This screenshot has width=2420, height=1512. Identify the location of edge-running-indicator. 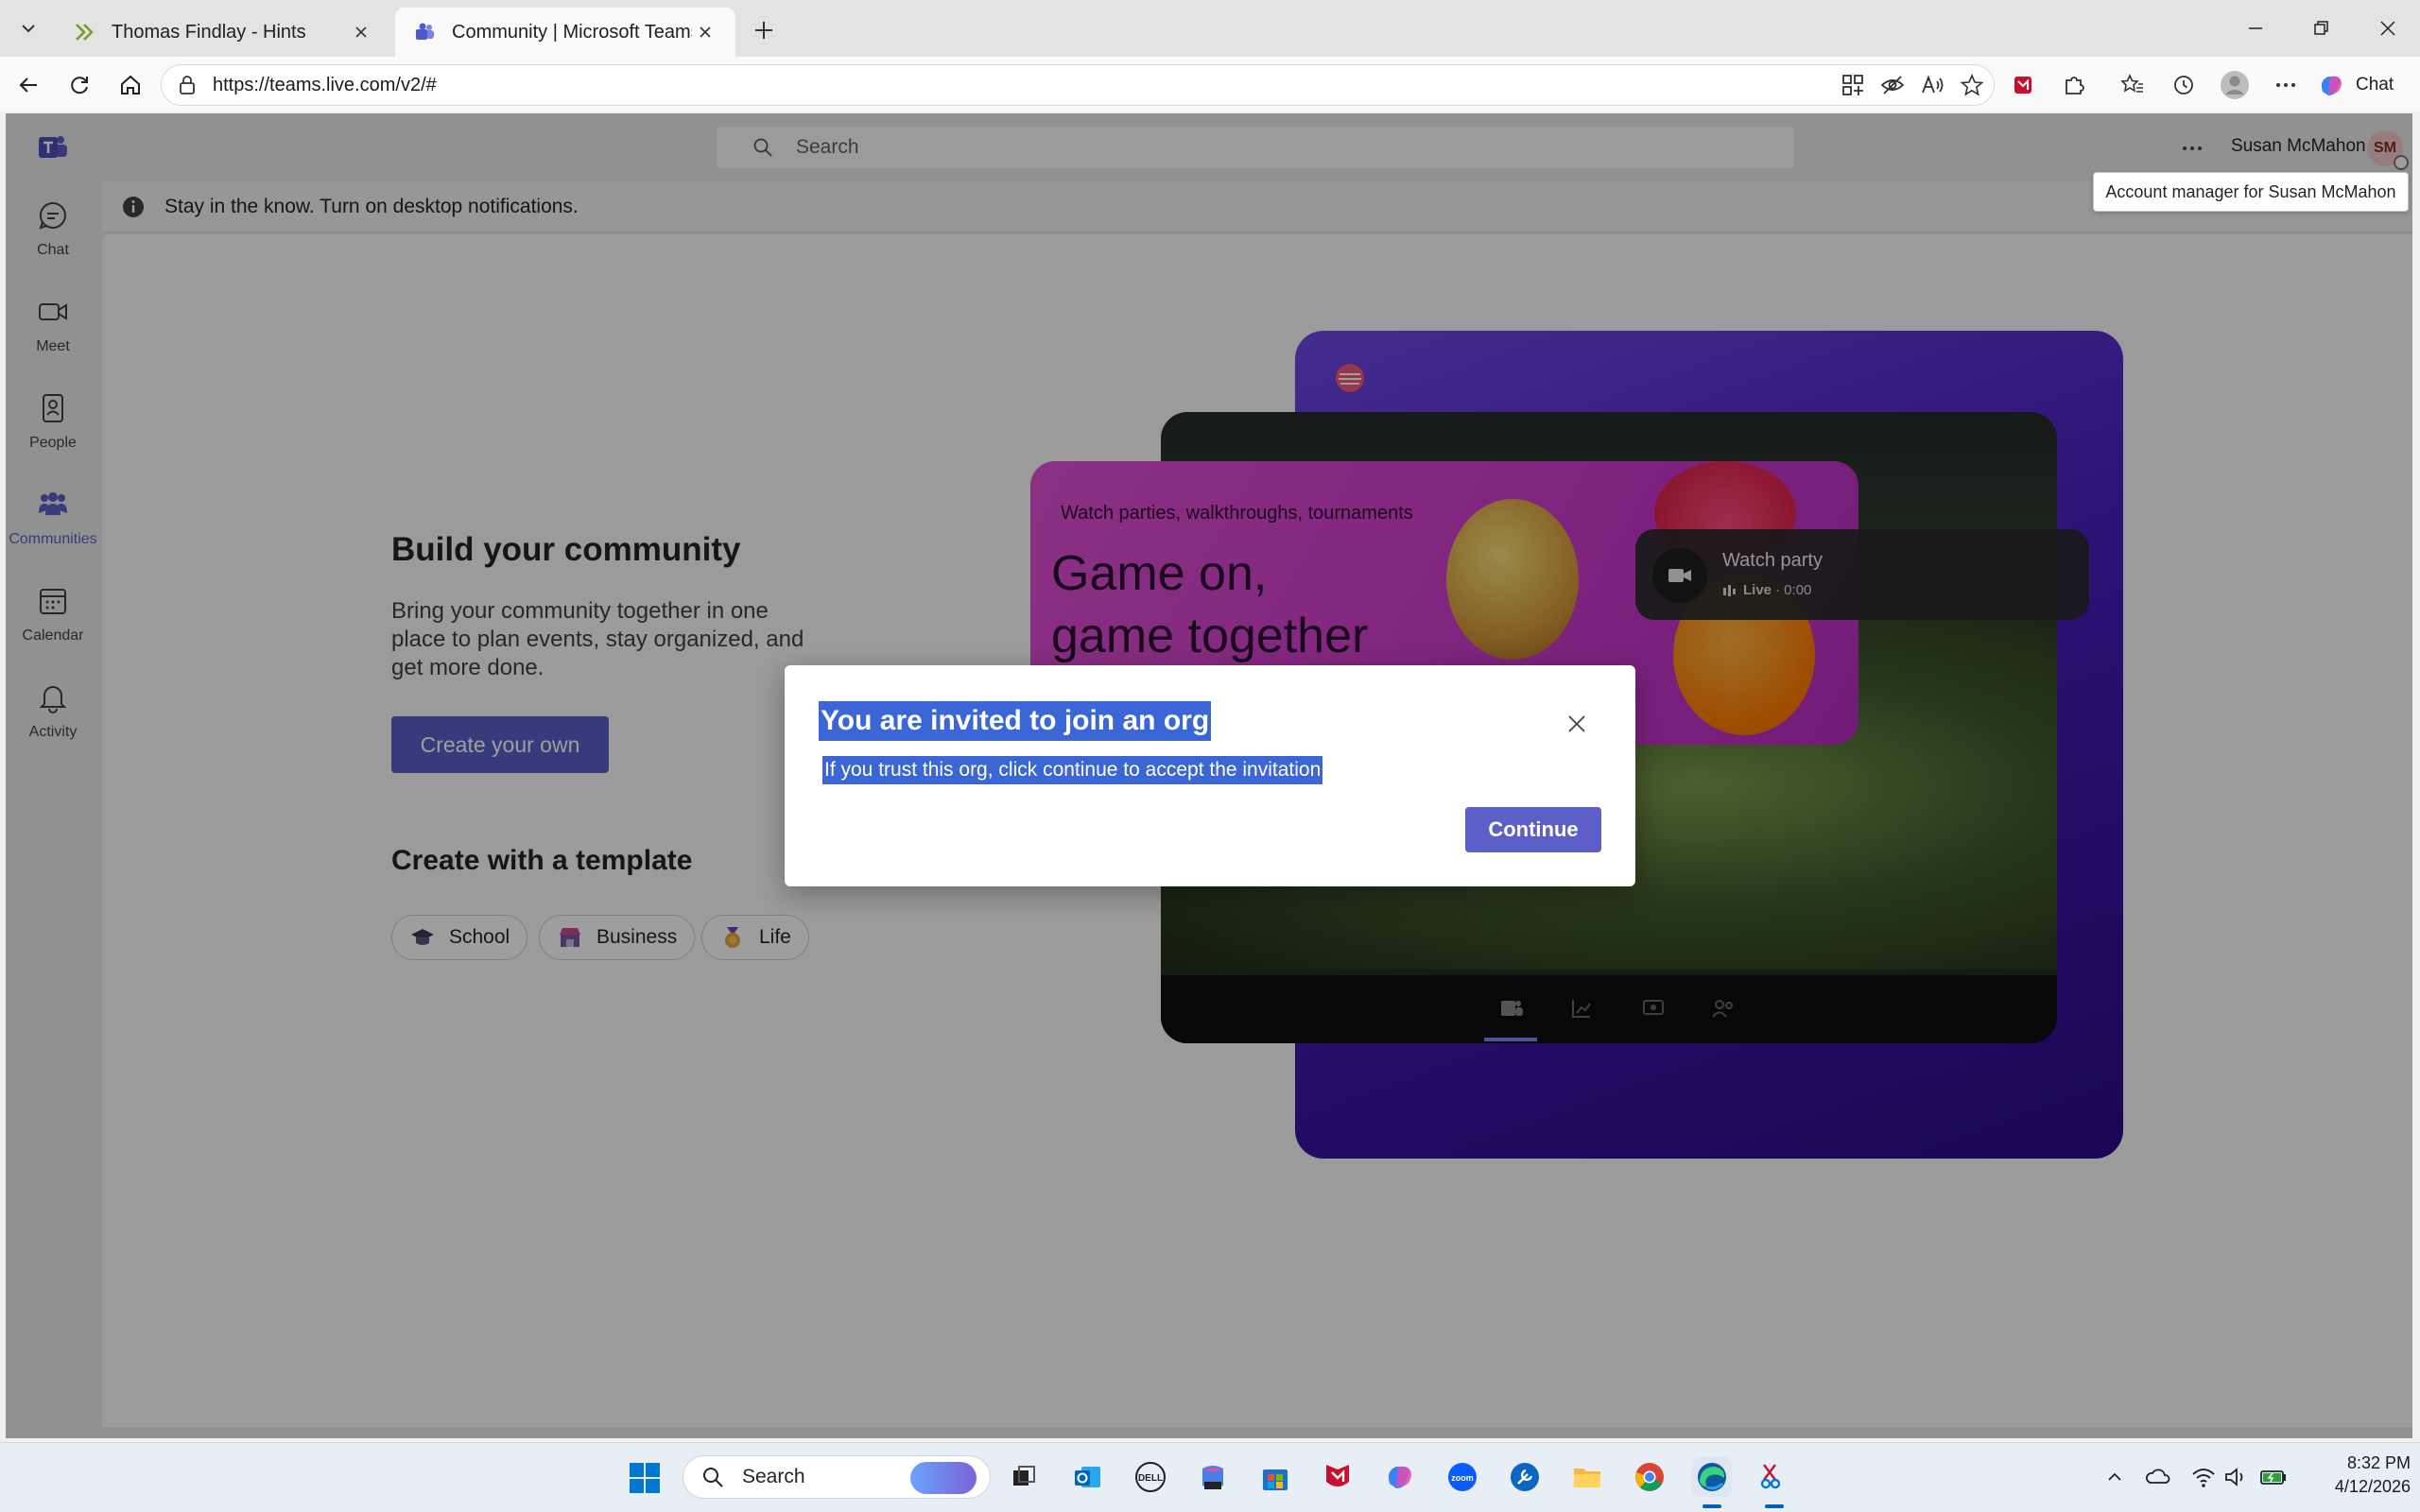
(1712, 1506).